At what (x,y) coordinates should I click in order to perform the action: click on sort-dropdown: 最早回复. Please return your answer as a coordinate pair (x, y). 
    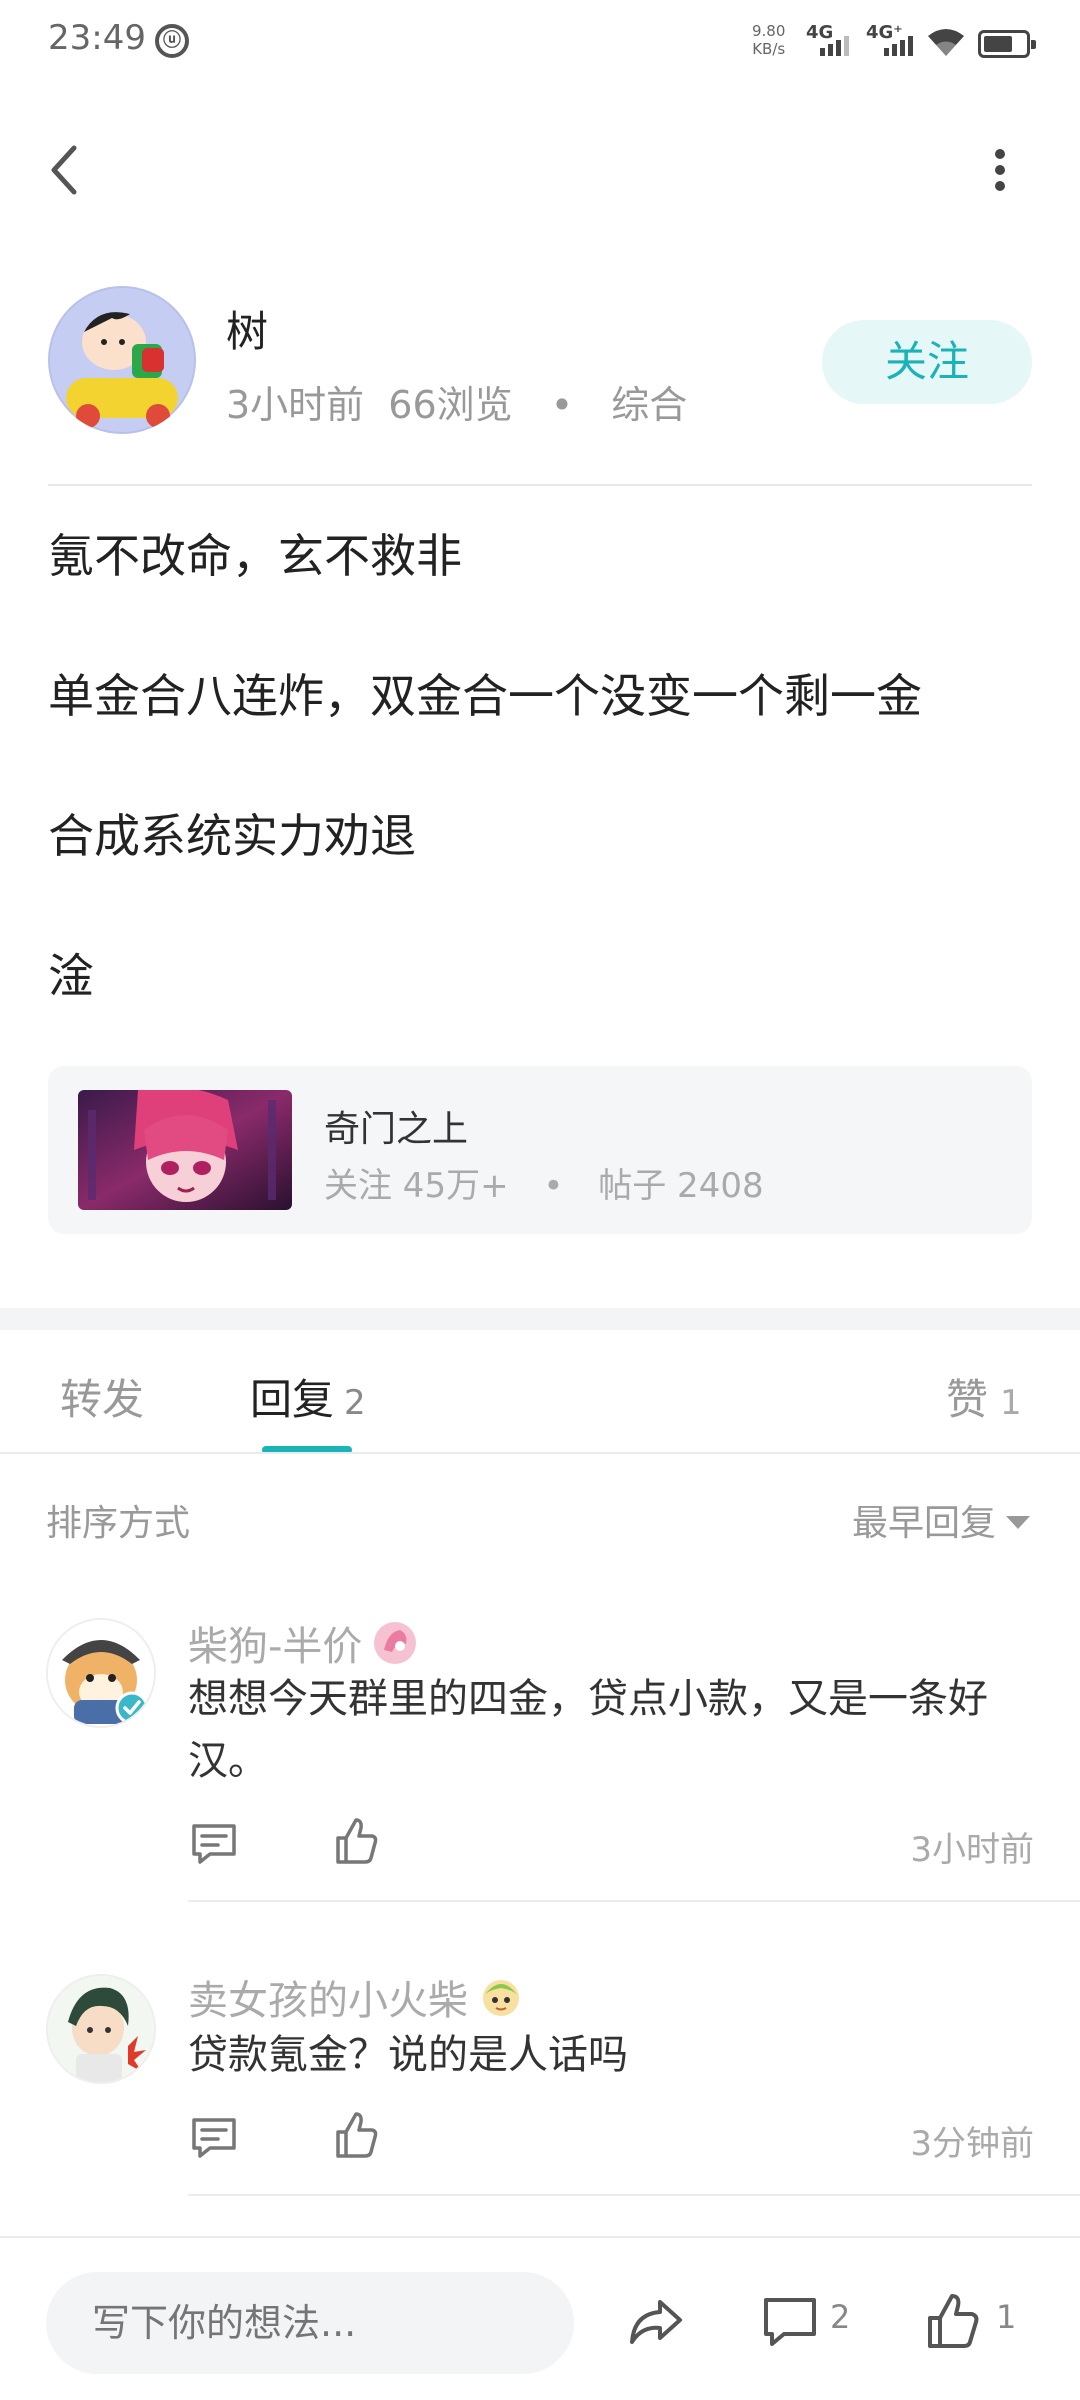
    Looking at the image, I should click on (941, 1520).